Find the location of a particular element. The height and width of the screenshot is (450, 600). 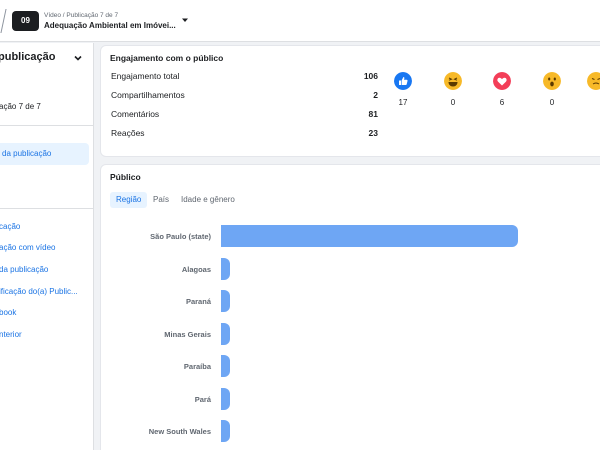

post-number-badge: 09 is located at coordinates (25, 21).